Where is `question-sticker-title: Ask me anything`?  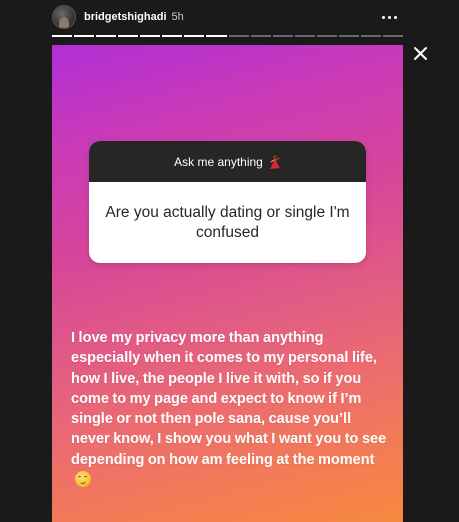
question-sticker-title: Ask me anything is located at coordinates (218, 161).